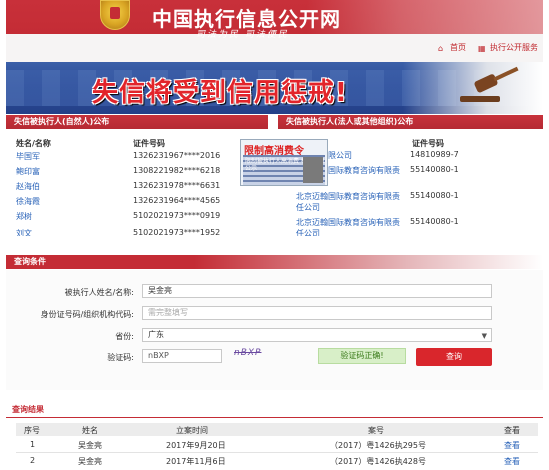 Image resolution: width=549 pixels, height=470 pixels. I want to click on list-item: 徐海霞 1326231964****4565, so click(137, 203).